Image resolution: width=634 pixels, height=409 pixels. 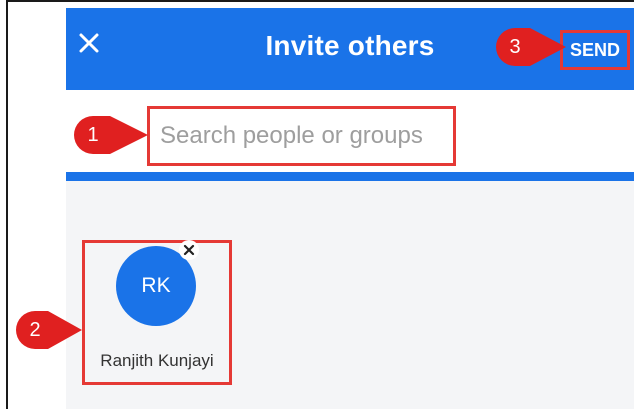 I want to click on frame-left-border, so click(x=7, y=204).